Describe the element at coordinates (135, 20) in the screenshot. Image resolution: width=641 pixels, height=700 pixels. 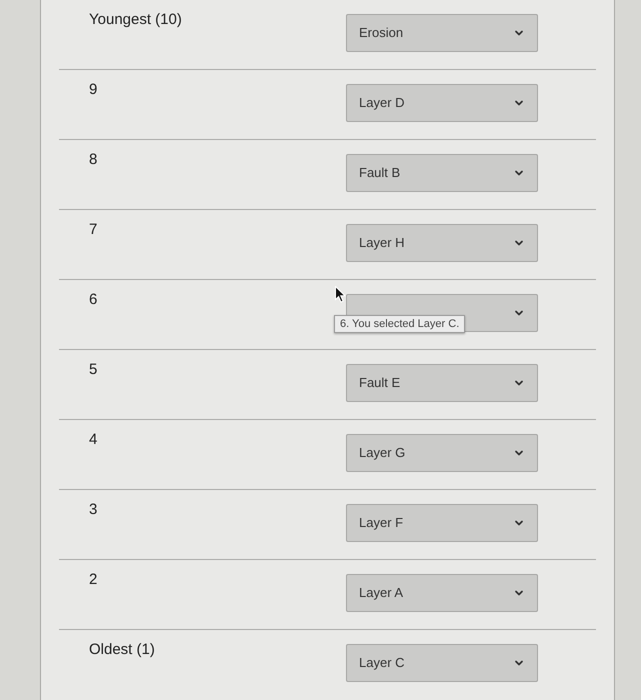
I see `row-label: Youngest (10)` at that location.